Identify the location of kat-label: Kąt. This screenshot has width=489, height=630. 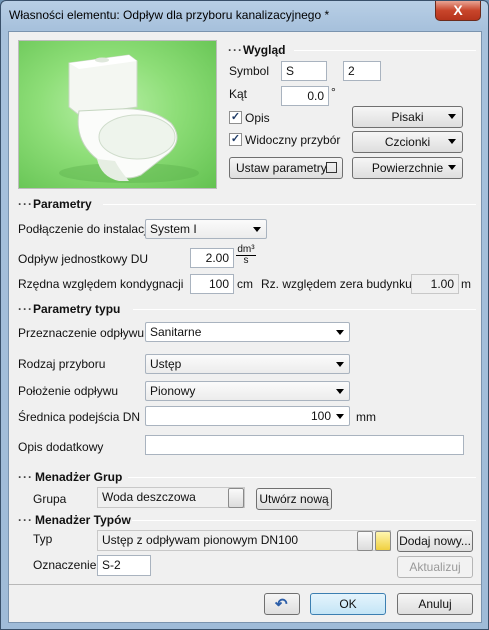
(238, 94).